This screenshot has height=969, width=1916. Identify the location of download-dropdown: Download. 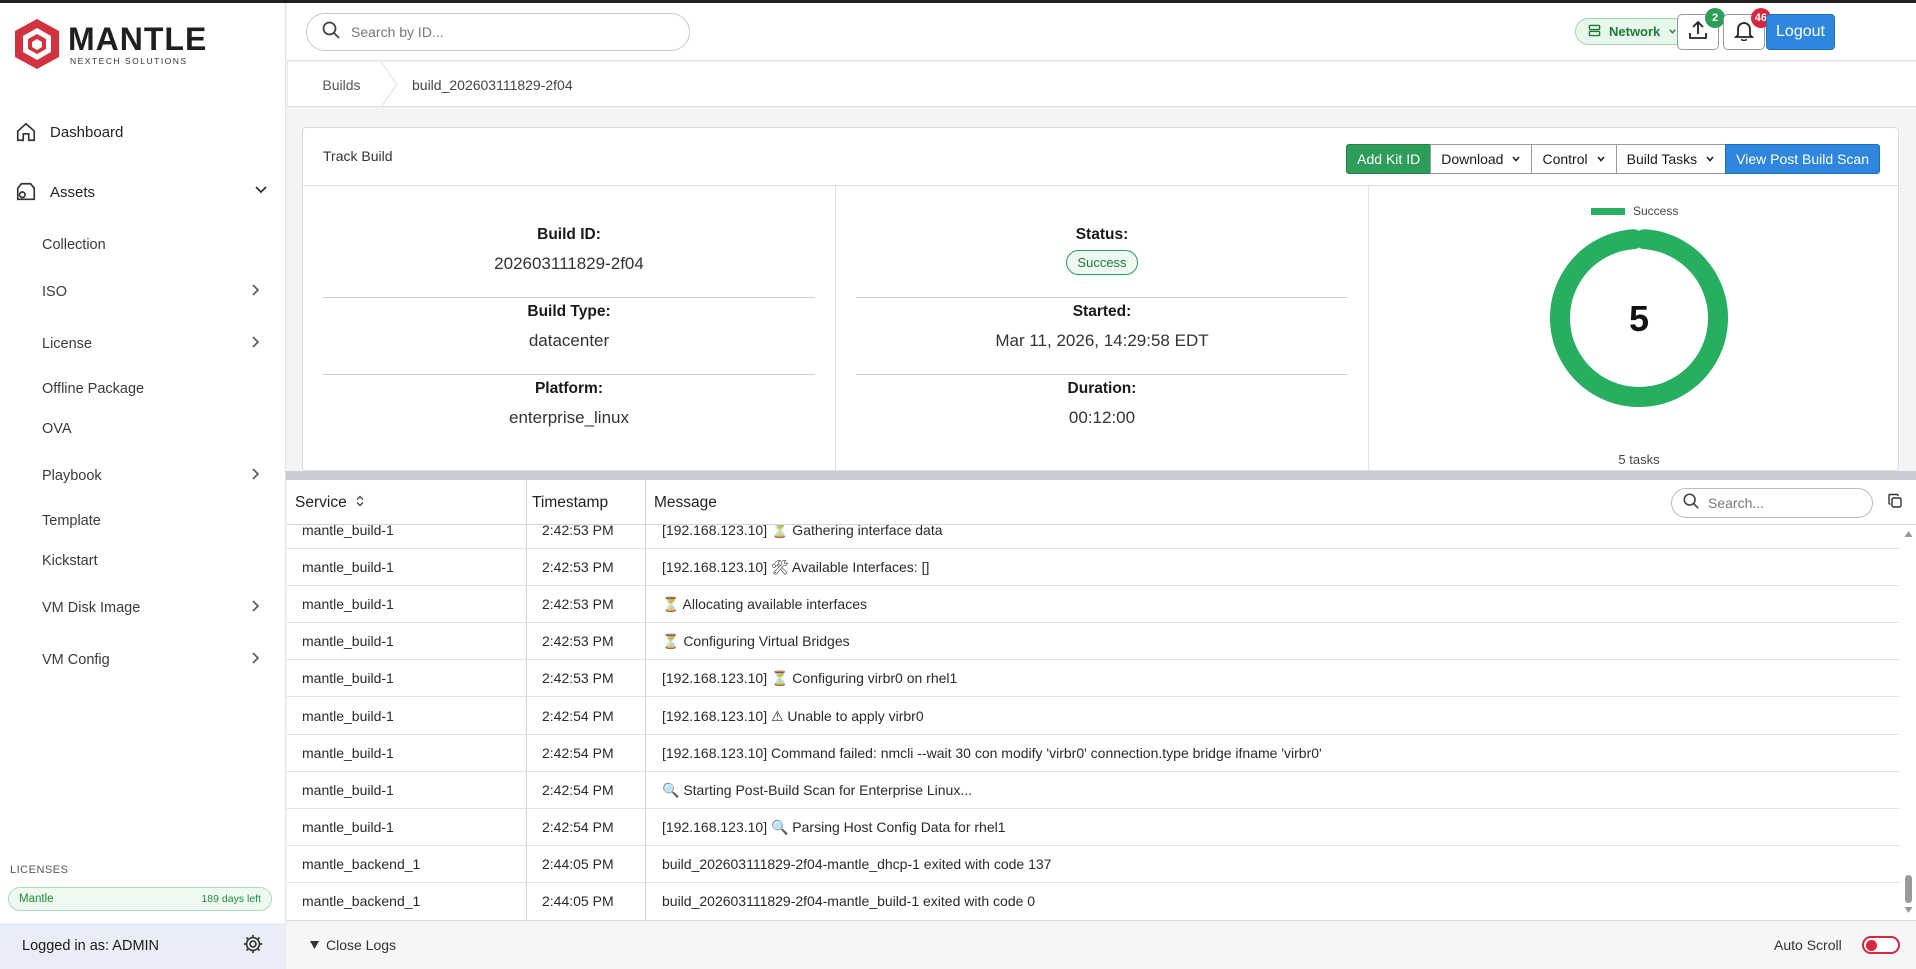
(1481, 159).